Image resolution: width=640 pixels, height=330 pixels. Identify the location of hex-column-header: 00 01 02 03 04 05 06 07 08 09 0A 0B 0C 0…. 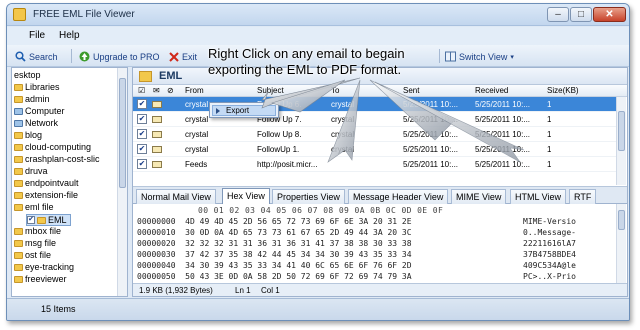
(321, 210).